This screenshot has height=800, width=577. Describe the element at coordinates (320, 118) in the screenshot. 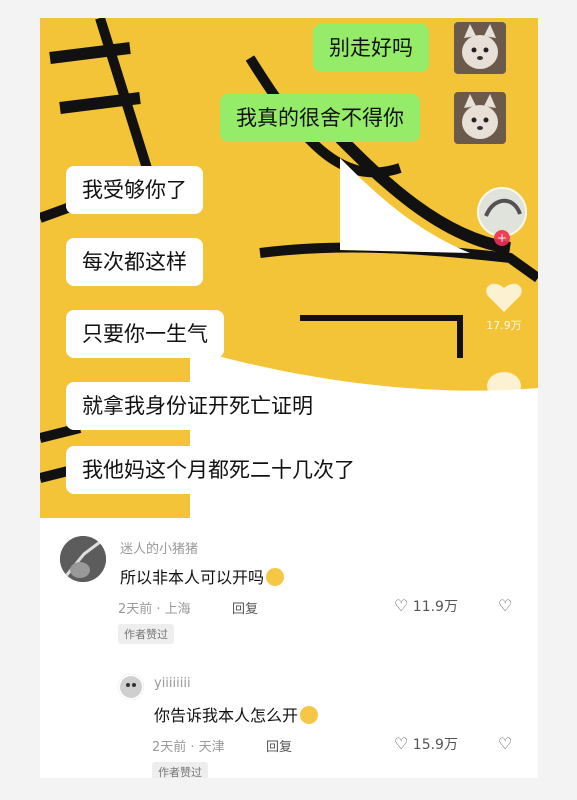

I see `sent-message: 我真的很舍不得你` at that location.